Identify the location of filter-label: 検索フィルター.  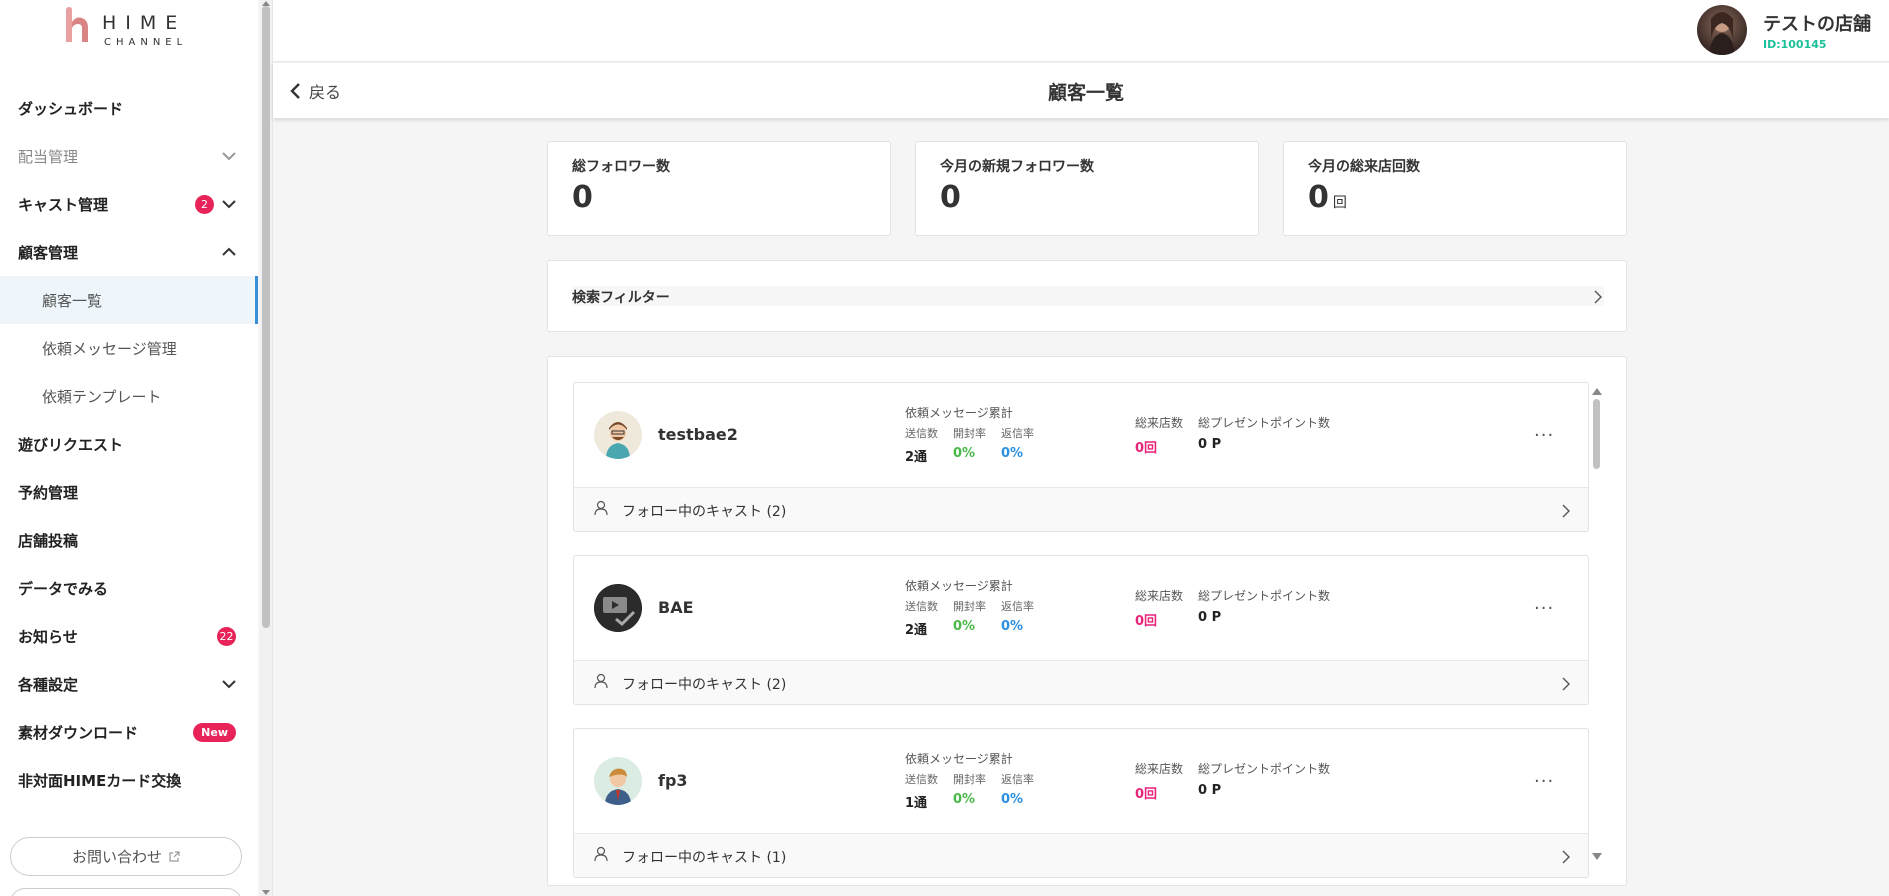
(621, 298).